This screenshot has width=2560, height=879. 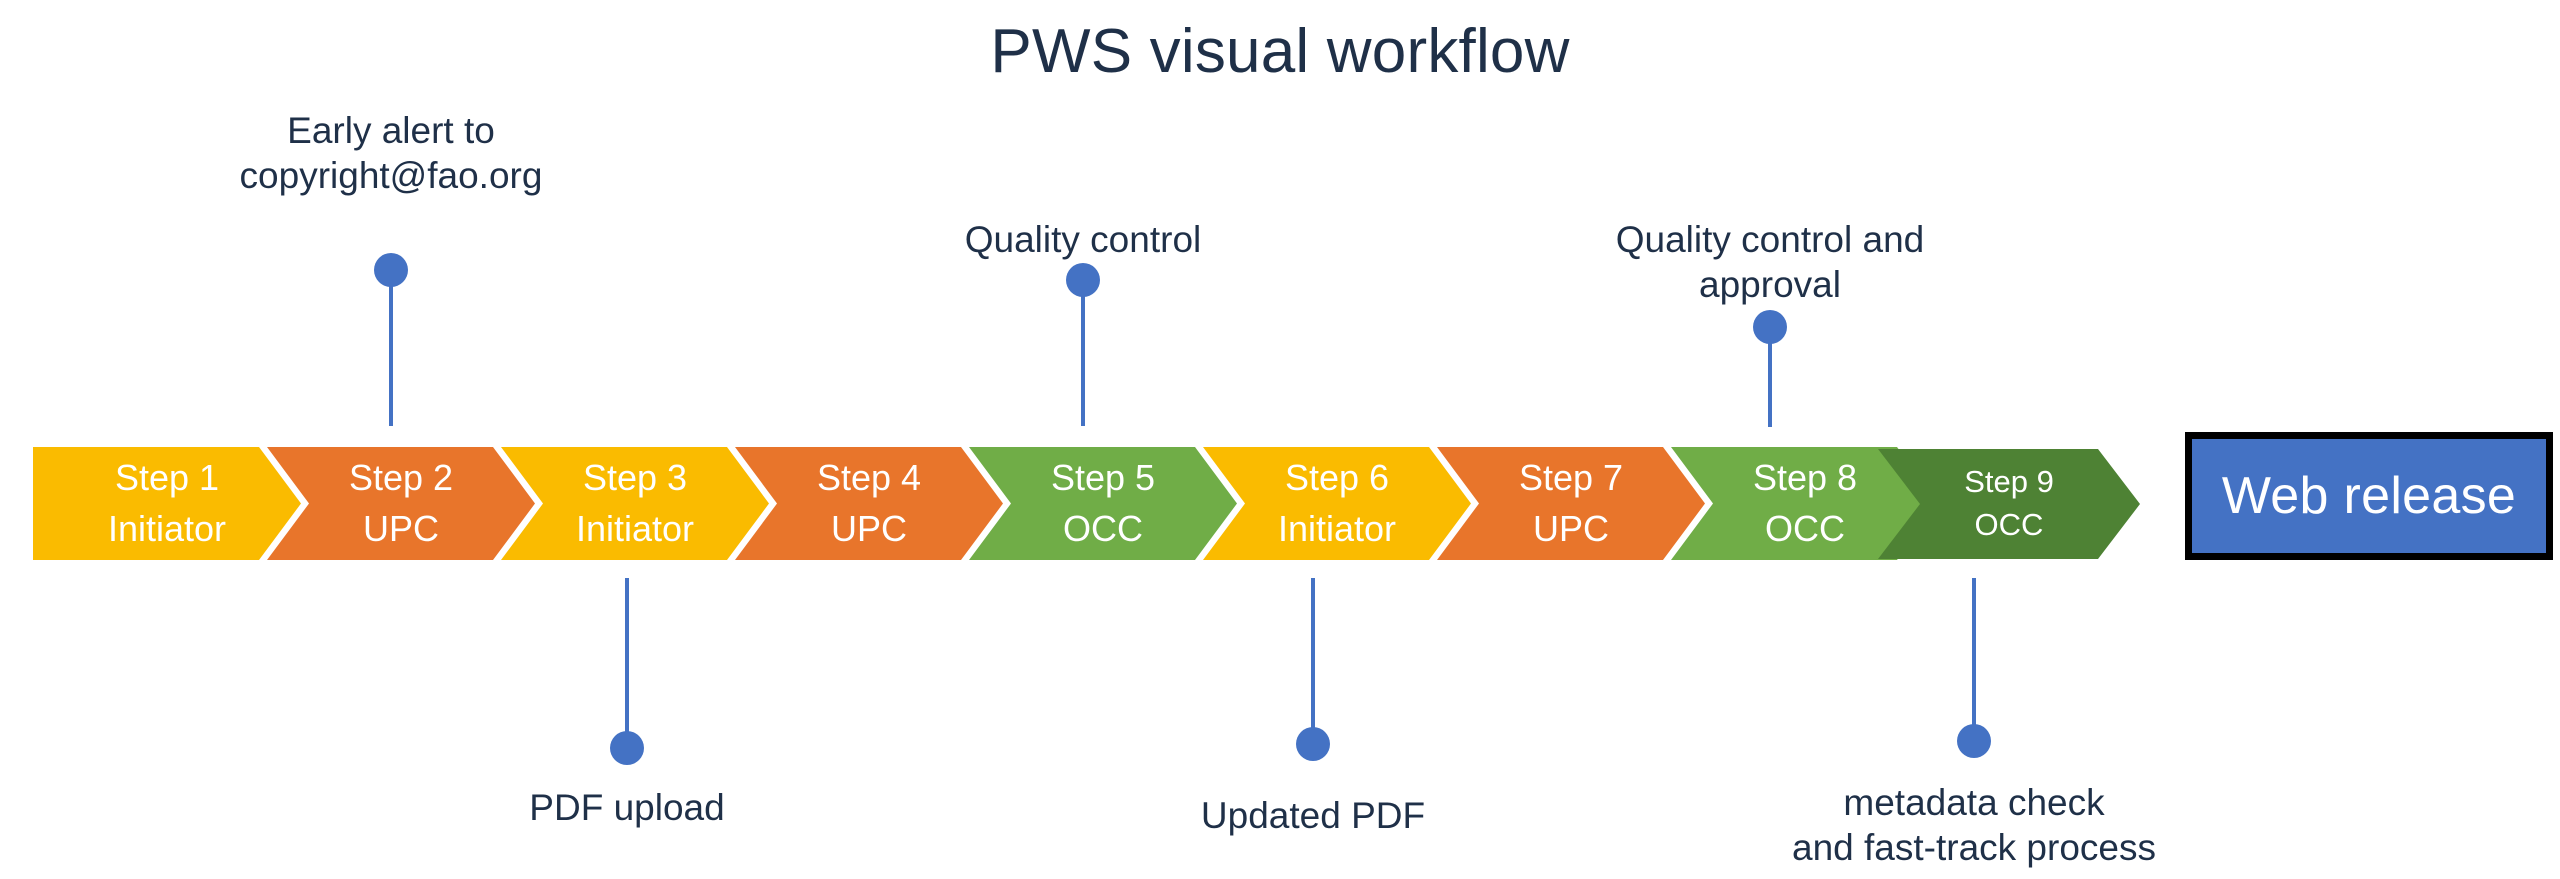 What do you see at coordinates (1313, 815) in the screenshot?
I see `annotation-step-6-label: Updated PDF` at bounding box center [1313, 815].